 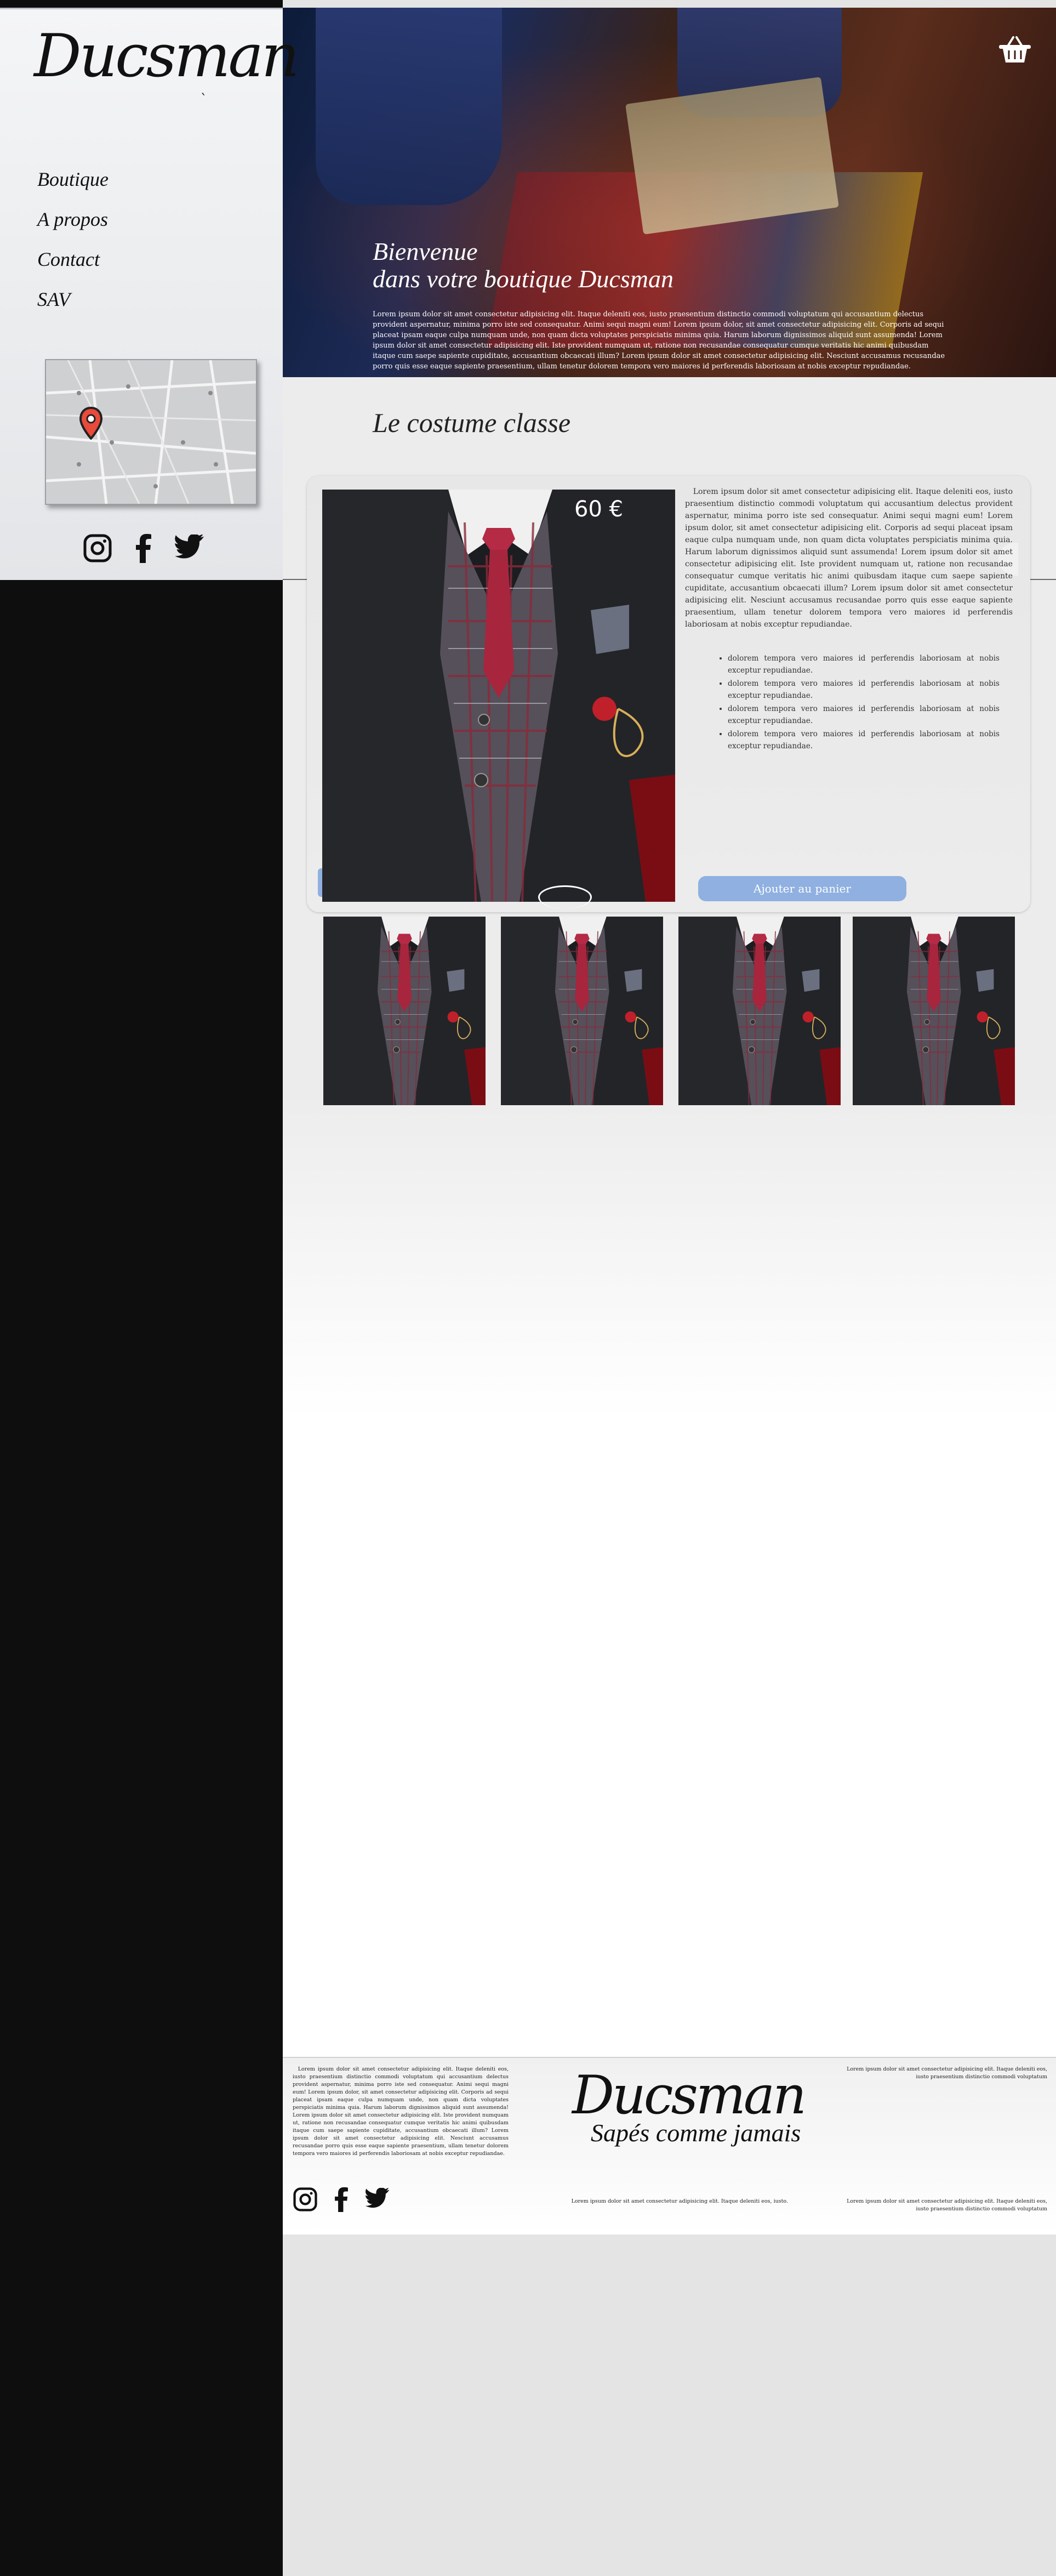 What do you see at coordinates (73, 188) in the screenshot?
I see `nav-item-boutique: Boutique` at bounding box center [73, 188].